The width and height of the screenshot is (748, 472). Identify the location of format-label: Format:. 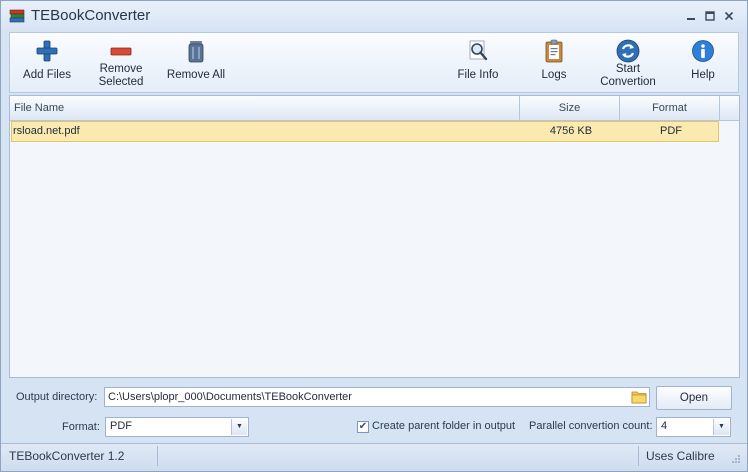
(81, 427).